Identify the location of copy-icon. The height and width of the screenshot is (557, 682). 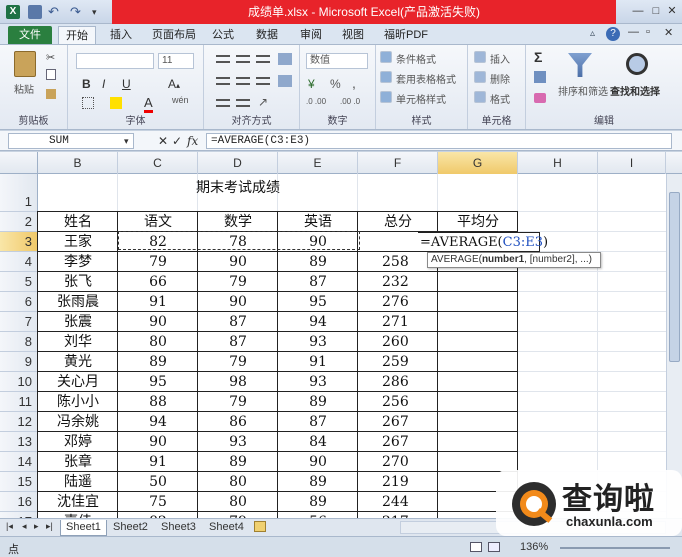
(51, 74).